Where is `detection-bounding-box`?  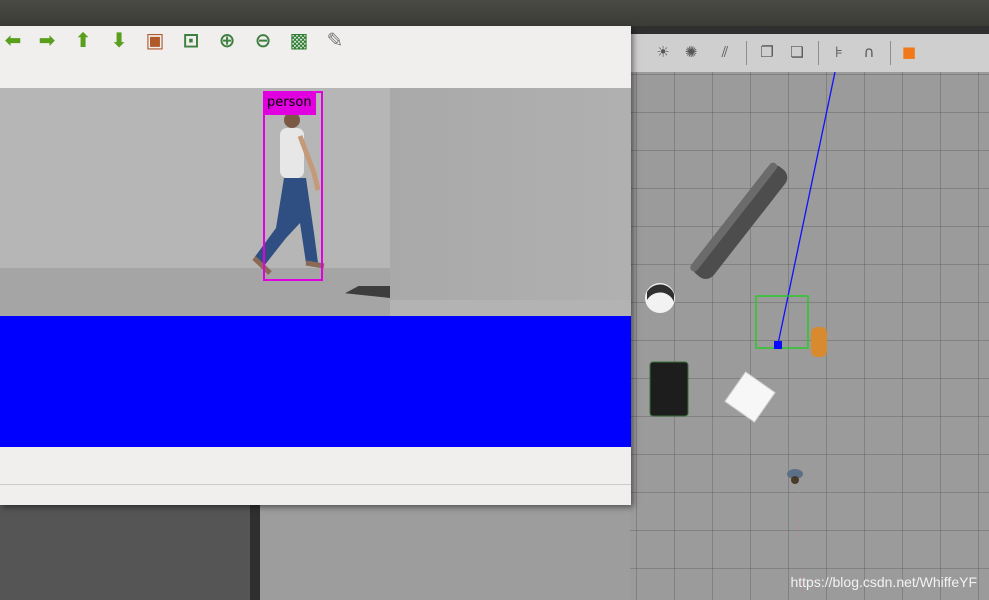
detection-bounding-box is located at coordinates (293, 186).